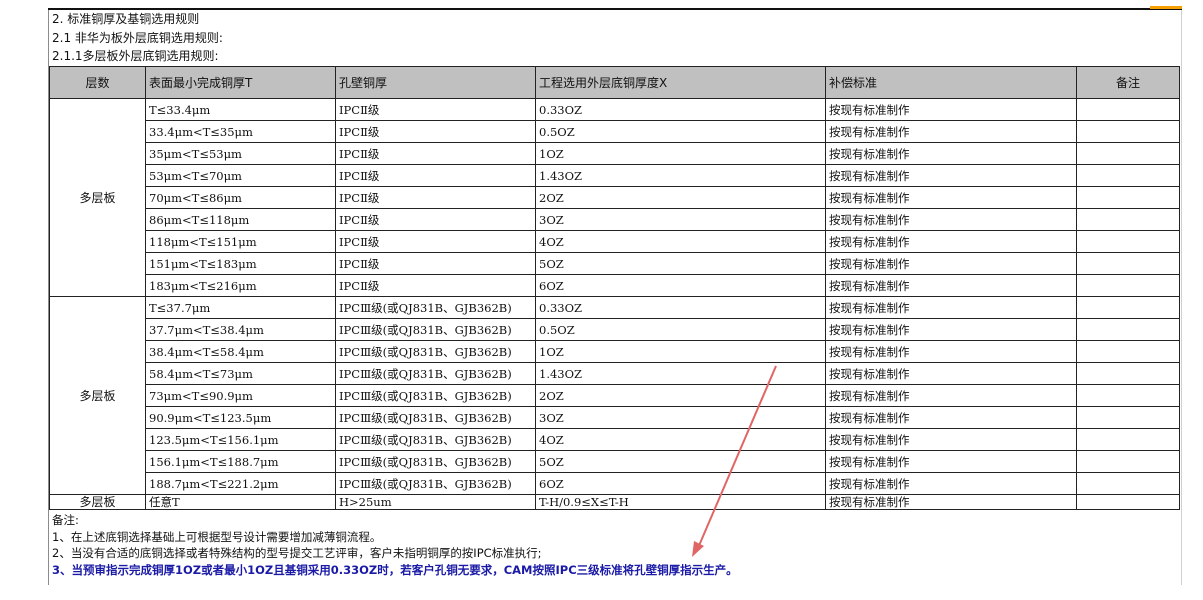 This screenshot has width=1203, height=600. What do you see at coordinates (680, 241) in the screenshot?
I see `cell-base-copper: 4OZ` at bounding box center [680, 241].